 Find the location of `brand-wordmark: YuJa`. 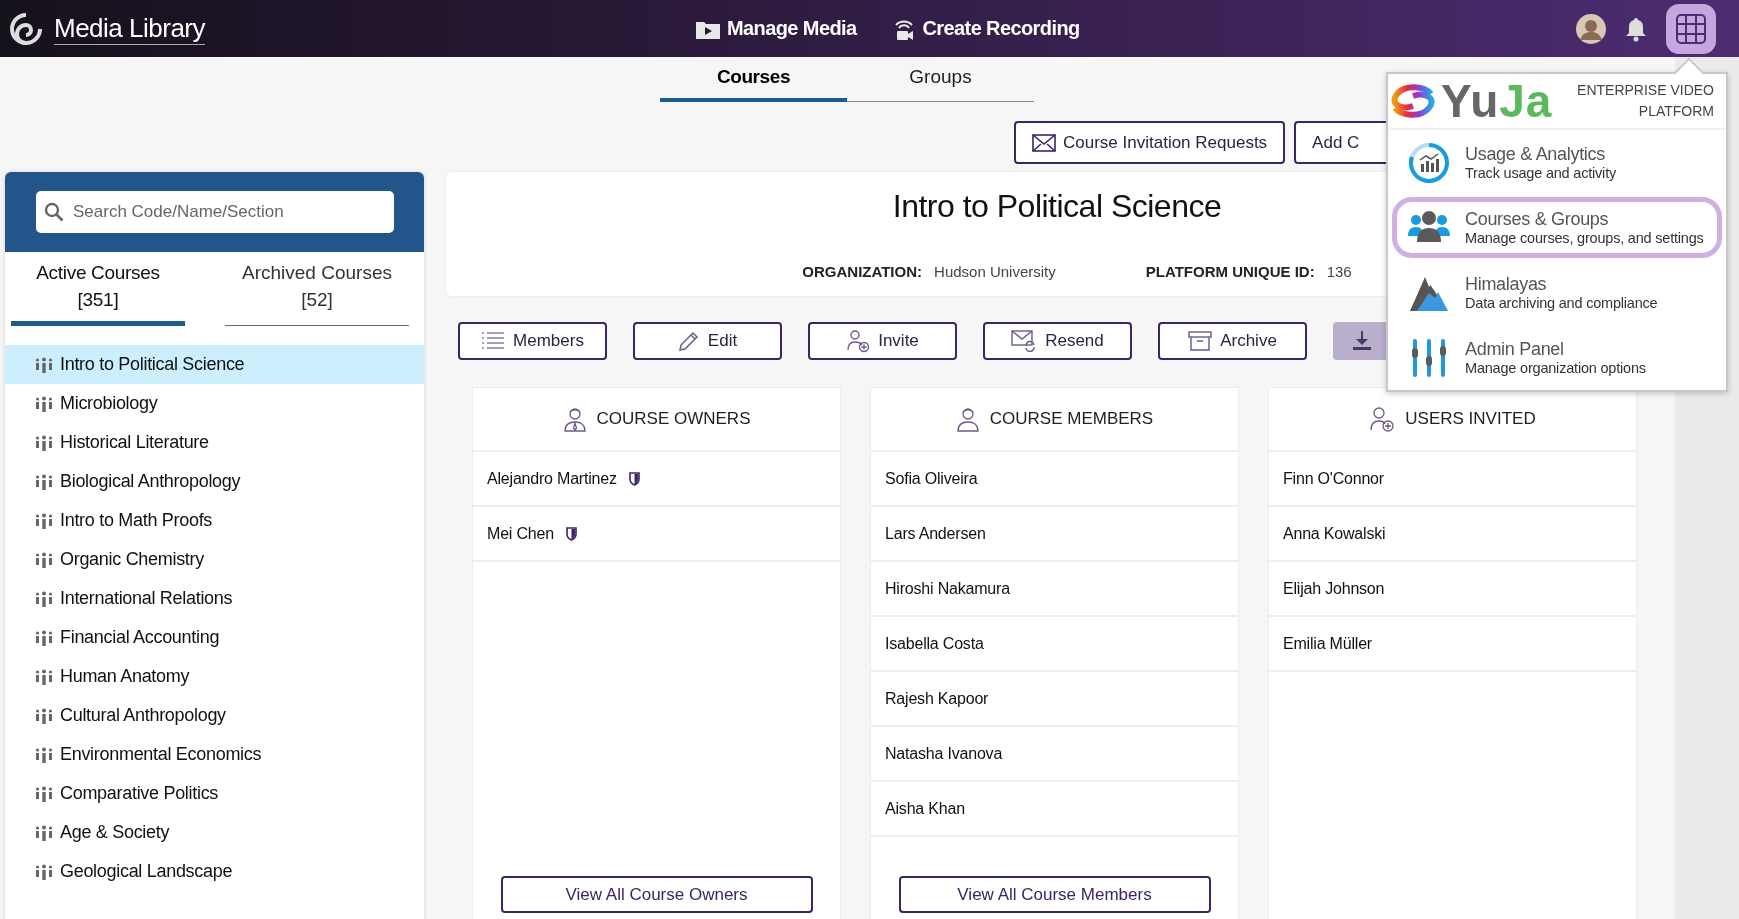

brand-wordmark: YuJa is located at coordinates (1497, 101).